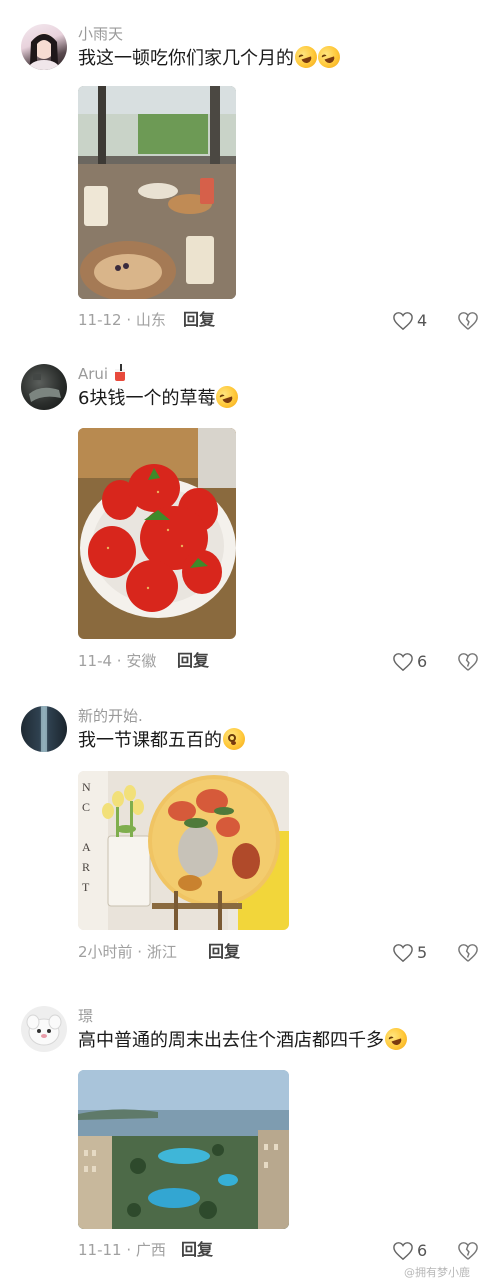 This screenshot has width=499, height=1280. Describe the element at coordinates (183, 850) in the screenshot. I see `comment-photo: NC ART` at that location.